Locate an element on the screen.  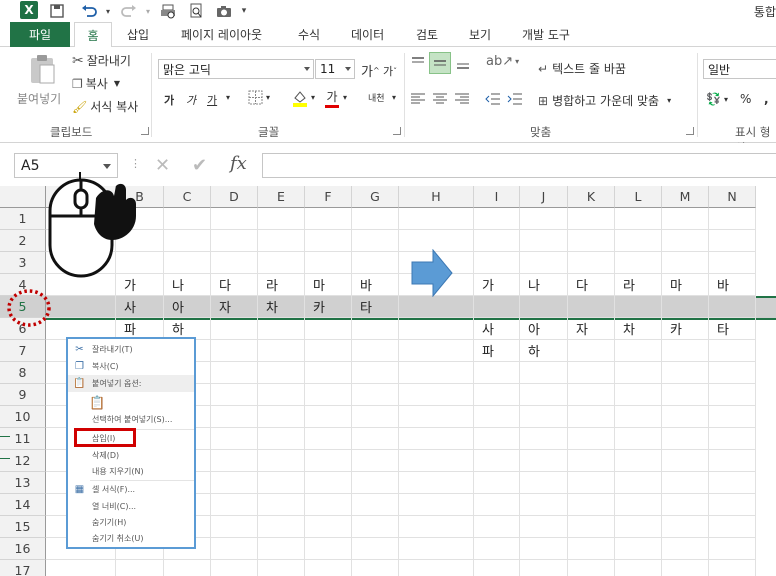
cell-d7 is located at coordinates (234, 351).